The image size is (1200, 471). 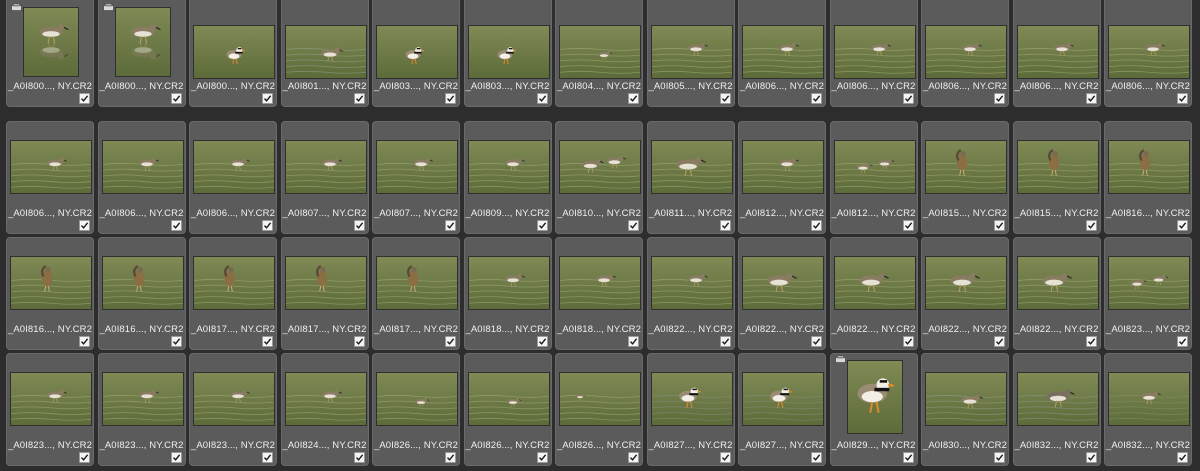 I want to click on thumbnail-cell: _A0I803..., NY.CR2, so click(x=507, y=53).